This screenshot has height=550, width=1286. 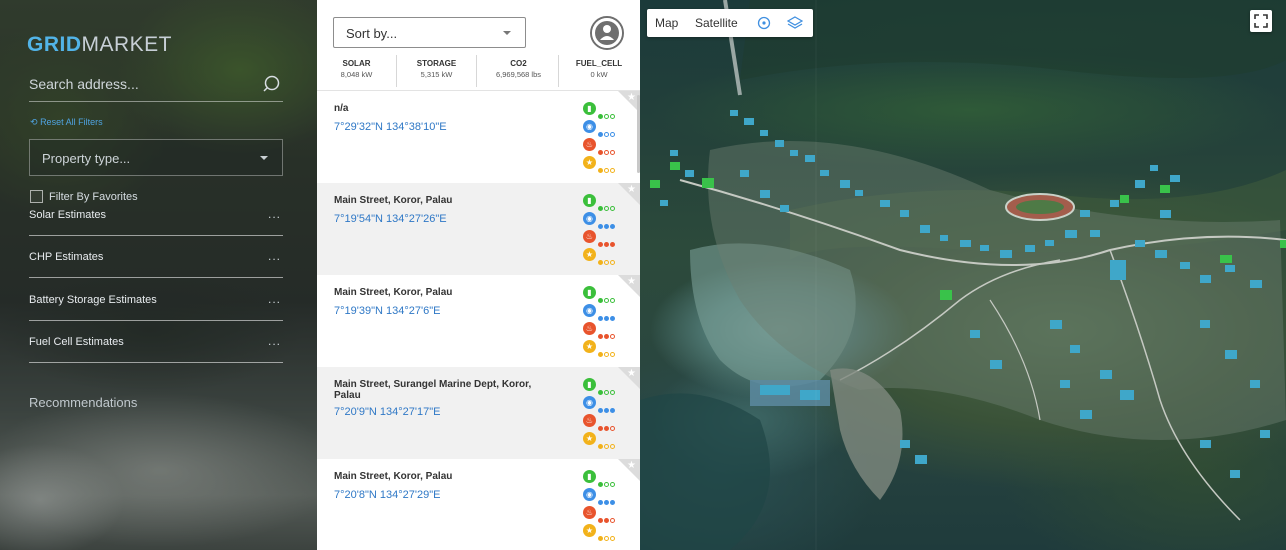 I want to click on stat-fuel-cell-value: 0 kW, so click(x=599, y=74).